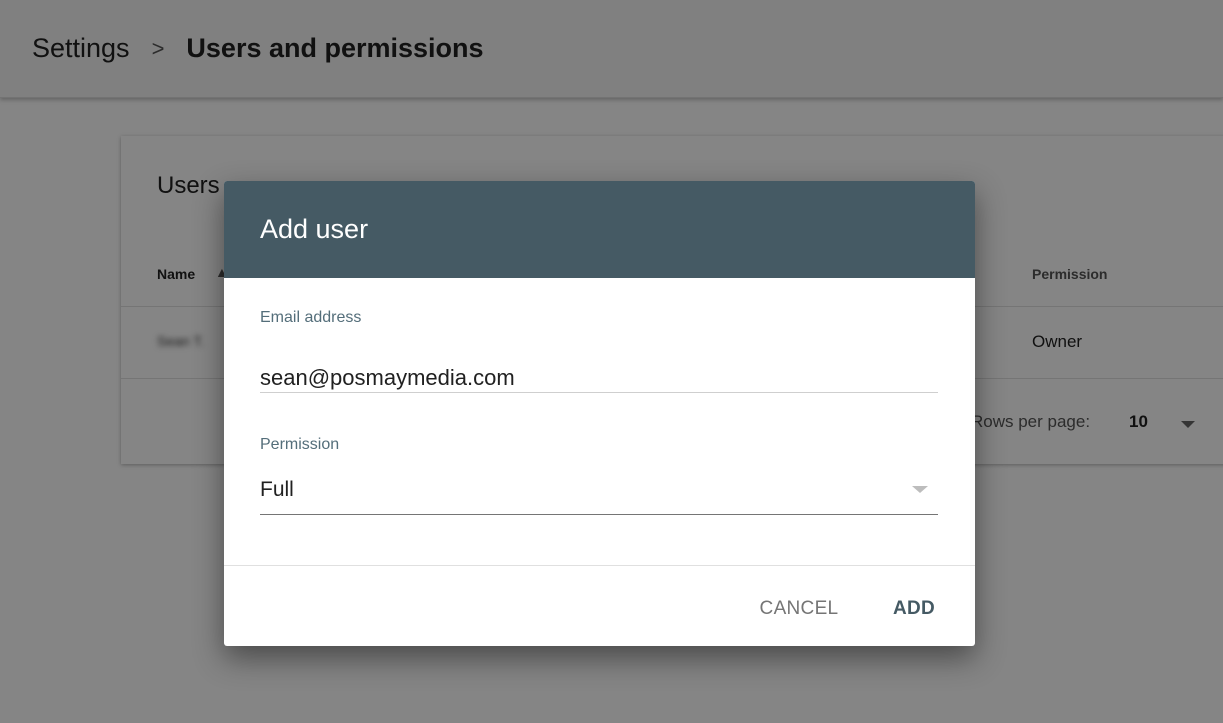 Image resolution: width=1223 pixels, height=723 pixels. I want to click on cancel-button: CANCEL, so click(799, 609).